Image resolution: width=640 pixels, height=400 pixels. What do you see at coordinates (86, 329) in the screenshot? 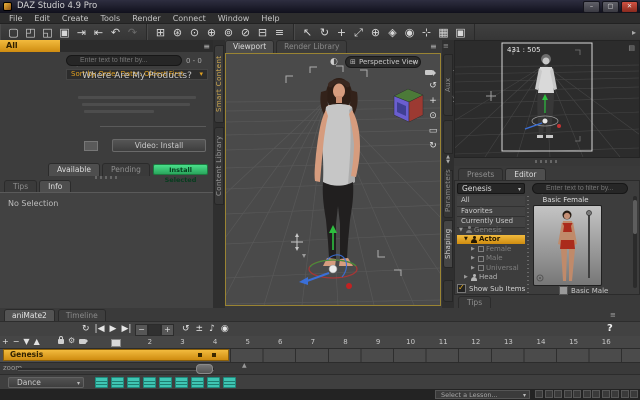
I see `loop-button: ↻` at bounding box center [86, 329].